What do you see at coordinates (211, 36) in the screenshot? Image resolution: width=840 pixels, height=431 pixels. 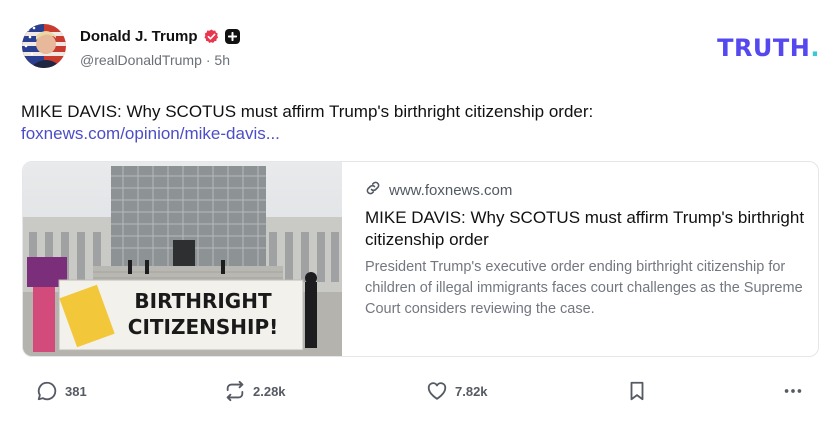 I see `verified-badge-icon` at bounding box center [211, 36].